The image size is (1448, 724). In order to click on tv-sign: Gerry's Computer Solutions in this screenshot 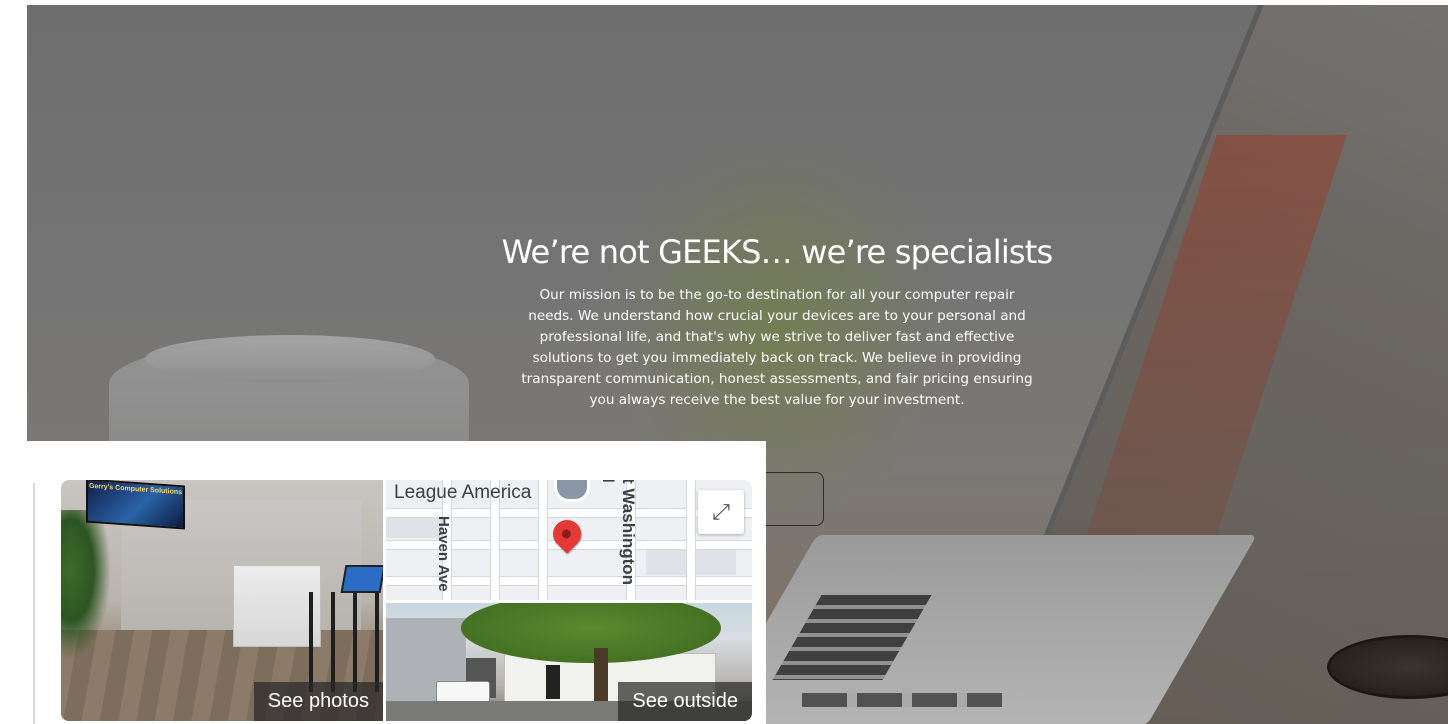, I will do `click(135, 505)`.